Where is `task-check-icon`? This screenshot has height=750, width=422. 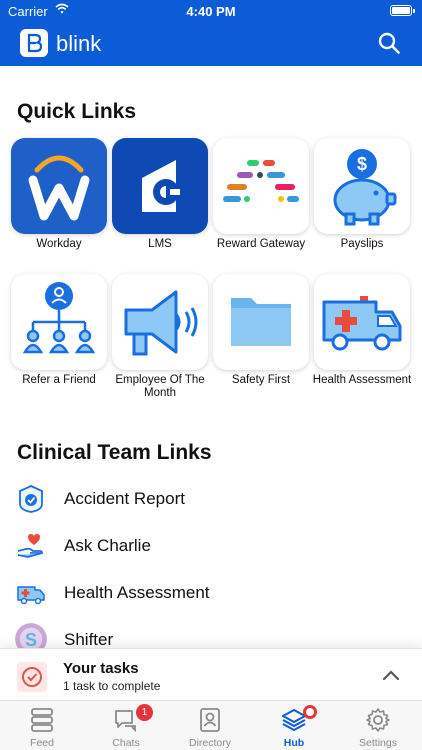
task-check-icon is located at coordinates (32, 677).